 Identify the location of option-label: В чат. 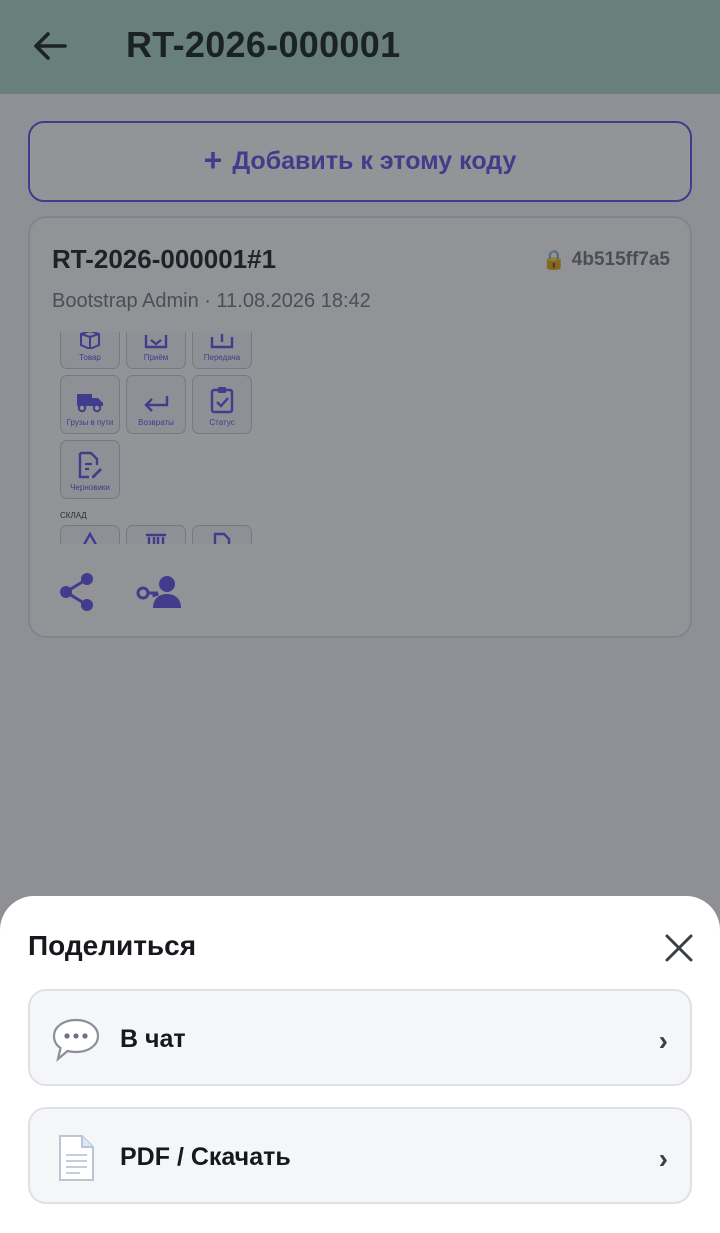
(153, 1039).